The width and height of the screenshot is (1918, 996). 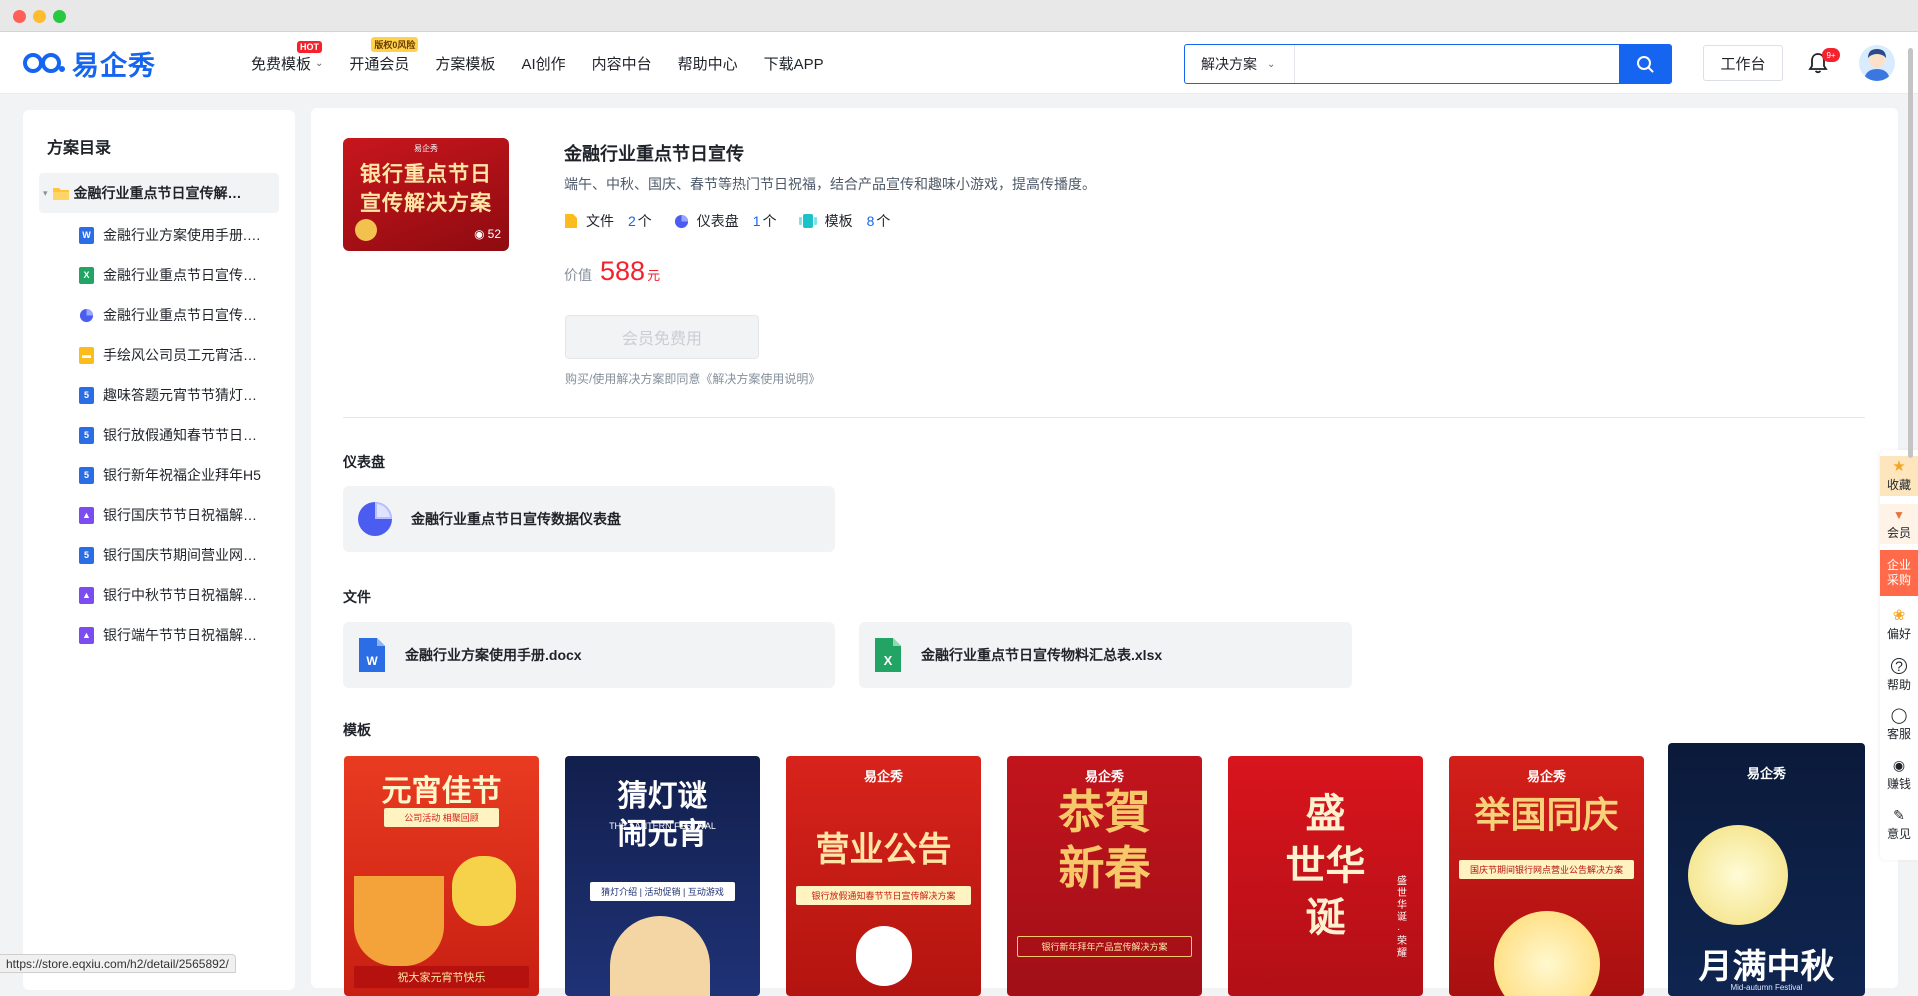 What do you see at coordinates (654, 154) in the screenshot?
I see `solution-title: 金融行业重点节日宣传` at bounding box center [654, 154].